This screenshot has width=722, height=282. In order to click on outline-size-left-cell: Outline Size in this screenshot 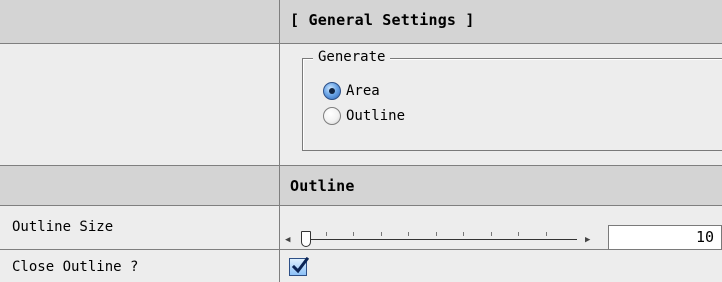, I will do `click(139, 227)`.